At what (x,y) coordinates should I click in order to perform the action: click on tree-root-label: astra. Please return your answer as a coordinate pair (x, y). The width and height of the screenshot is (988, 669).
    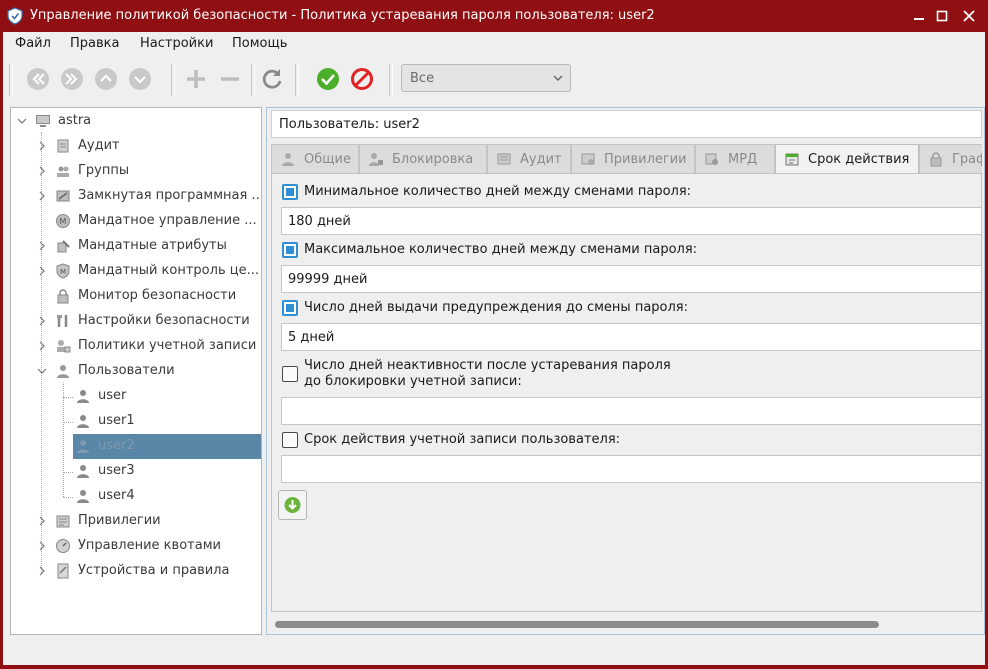
    Looking at the image, I should click on (75, 120).